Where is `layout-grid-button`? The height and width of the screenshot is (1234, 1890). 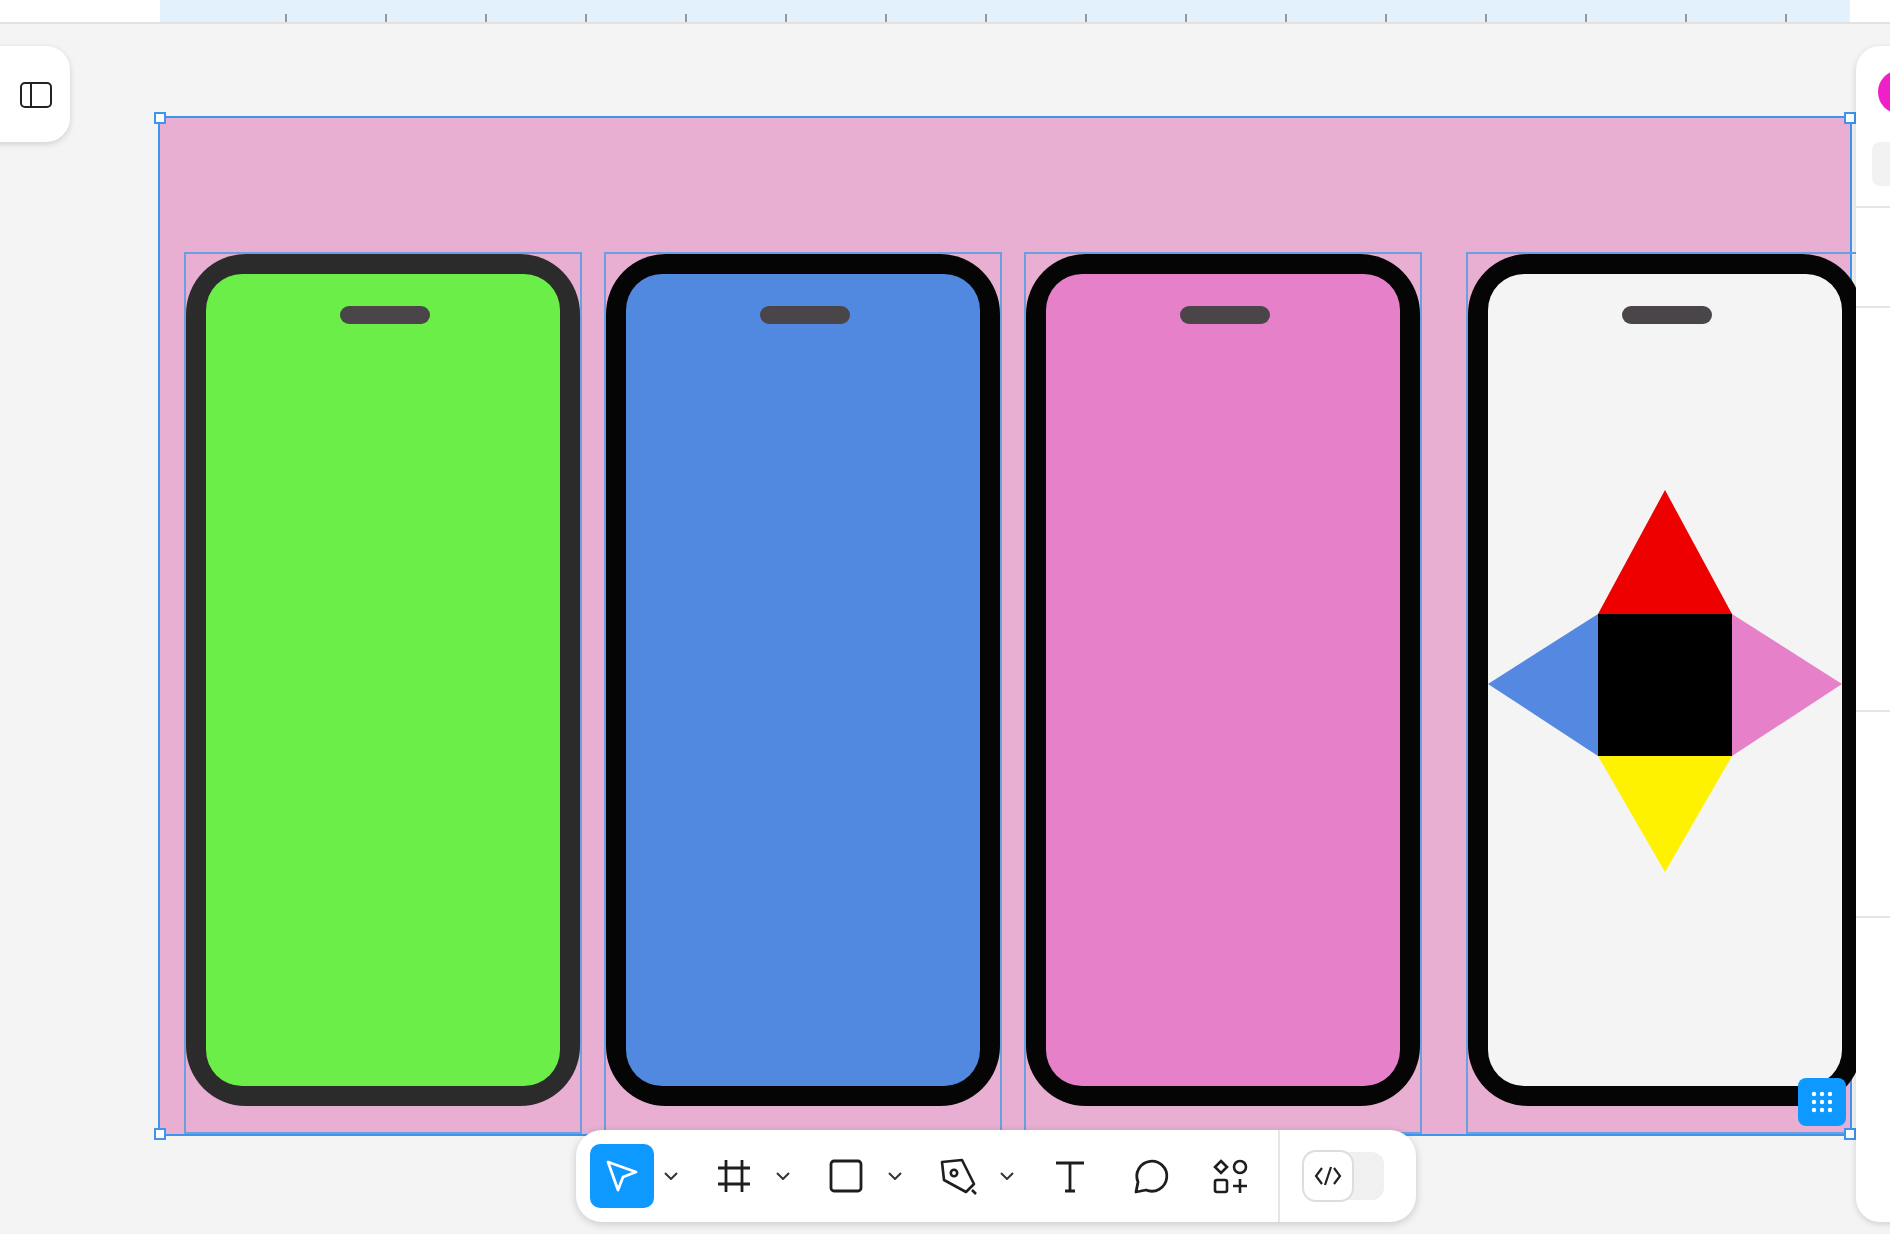 layout-grid-button is located at coordinates (1822, 1102).